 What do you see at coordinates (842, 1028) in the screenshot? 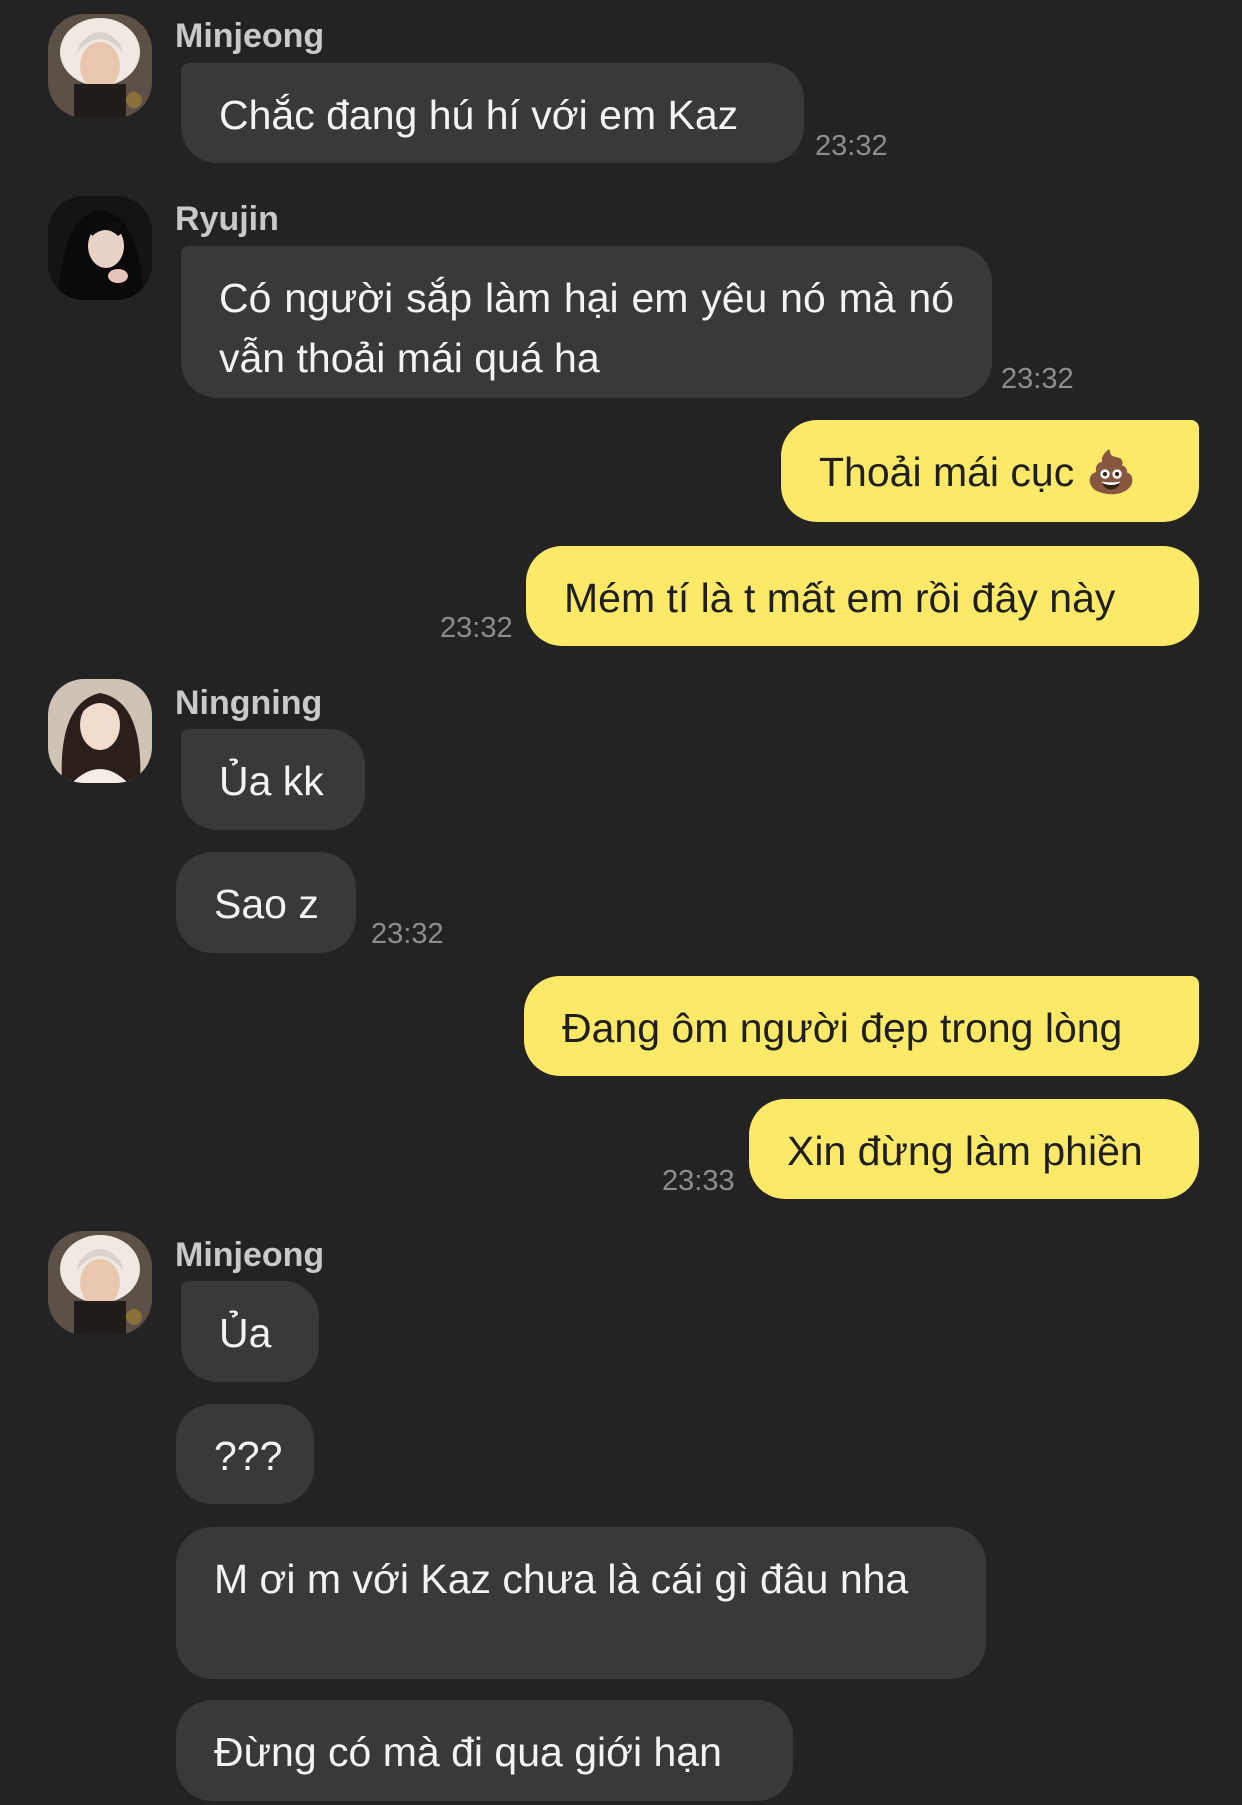
I see `message-text: Đang ôm người đẹp trong lòng` at bounding box center [842, 1028].